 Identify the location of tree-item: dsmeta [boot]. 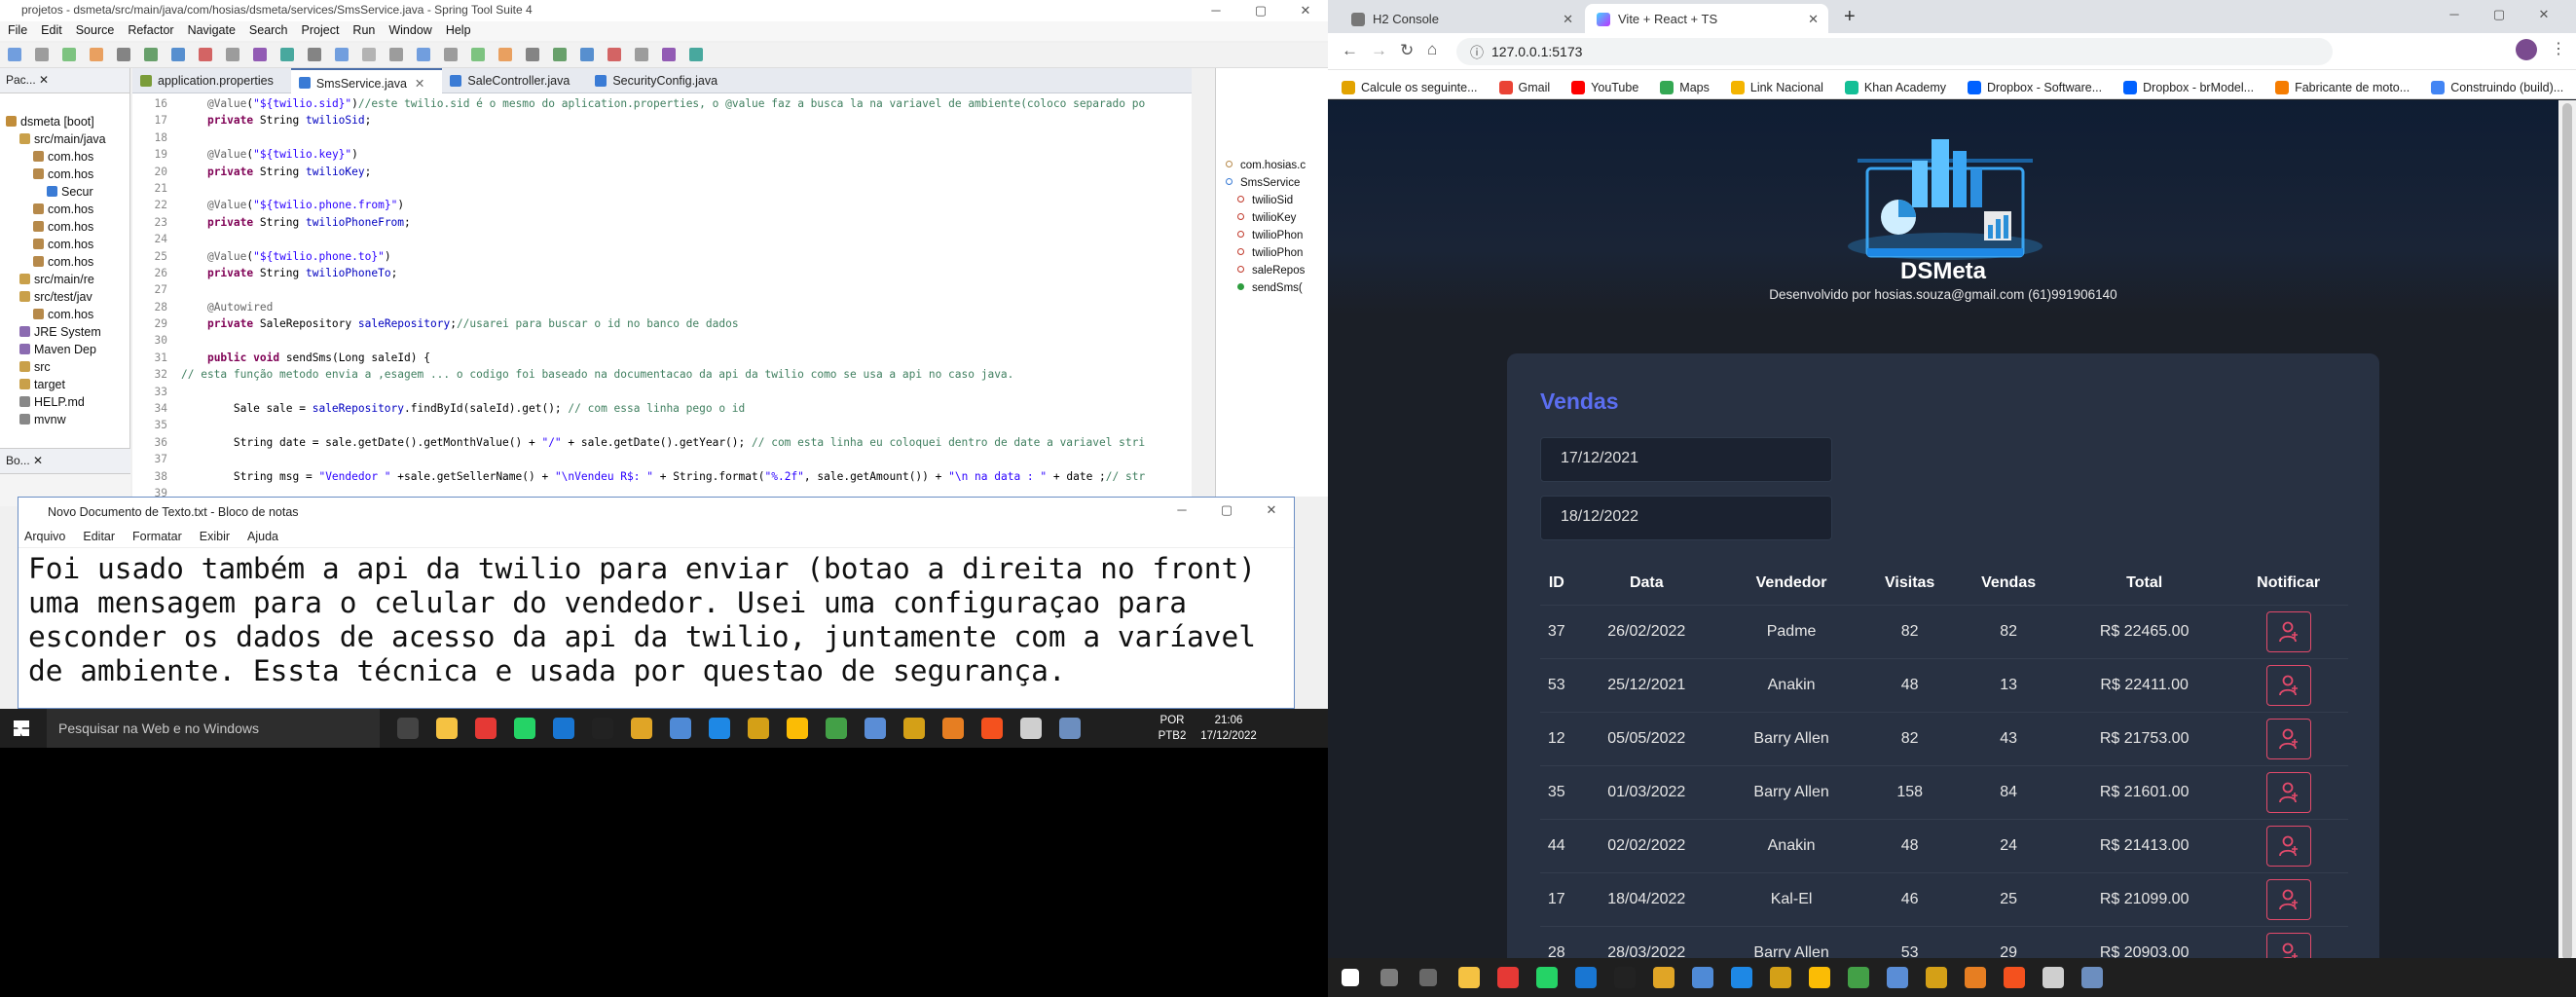
(64, 121).